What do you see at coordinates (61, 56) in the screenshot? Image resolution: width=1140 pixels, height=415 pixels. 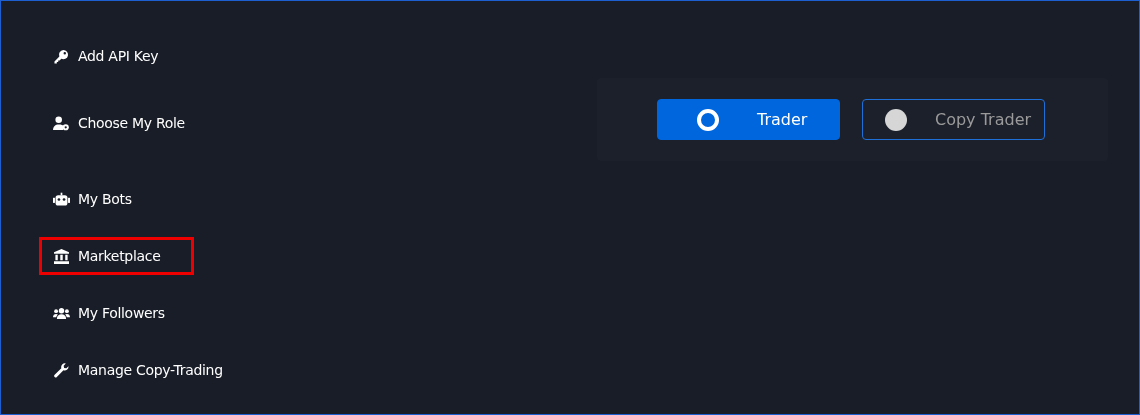 I see `key-icon` at bounding box center [61, 56].